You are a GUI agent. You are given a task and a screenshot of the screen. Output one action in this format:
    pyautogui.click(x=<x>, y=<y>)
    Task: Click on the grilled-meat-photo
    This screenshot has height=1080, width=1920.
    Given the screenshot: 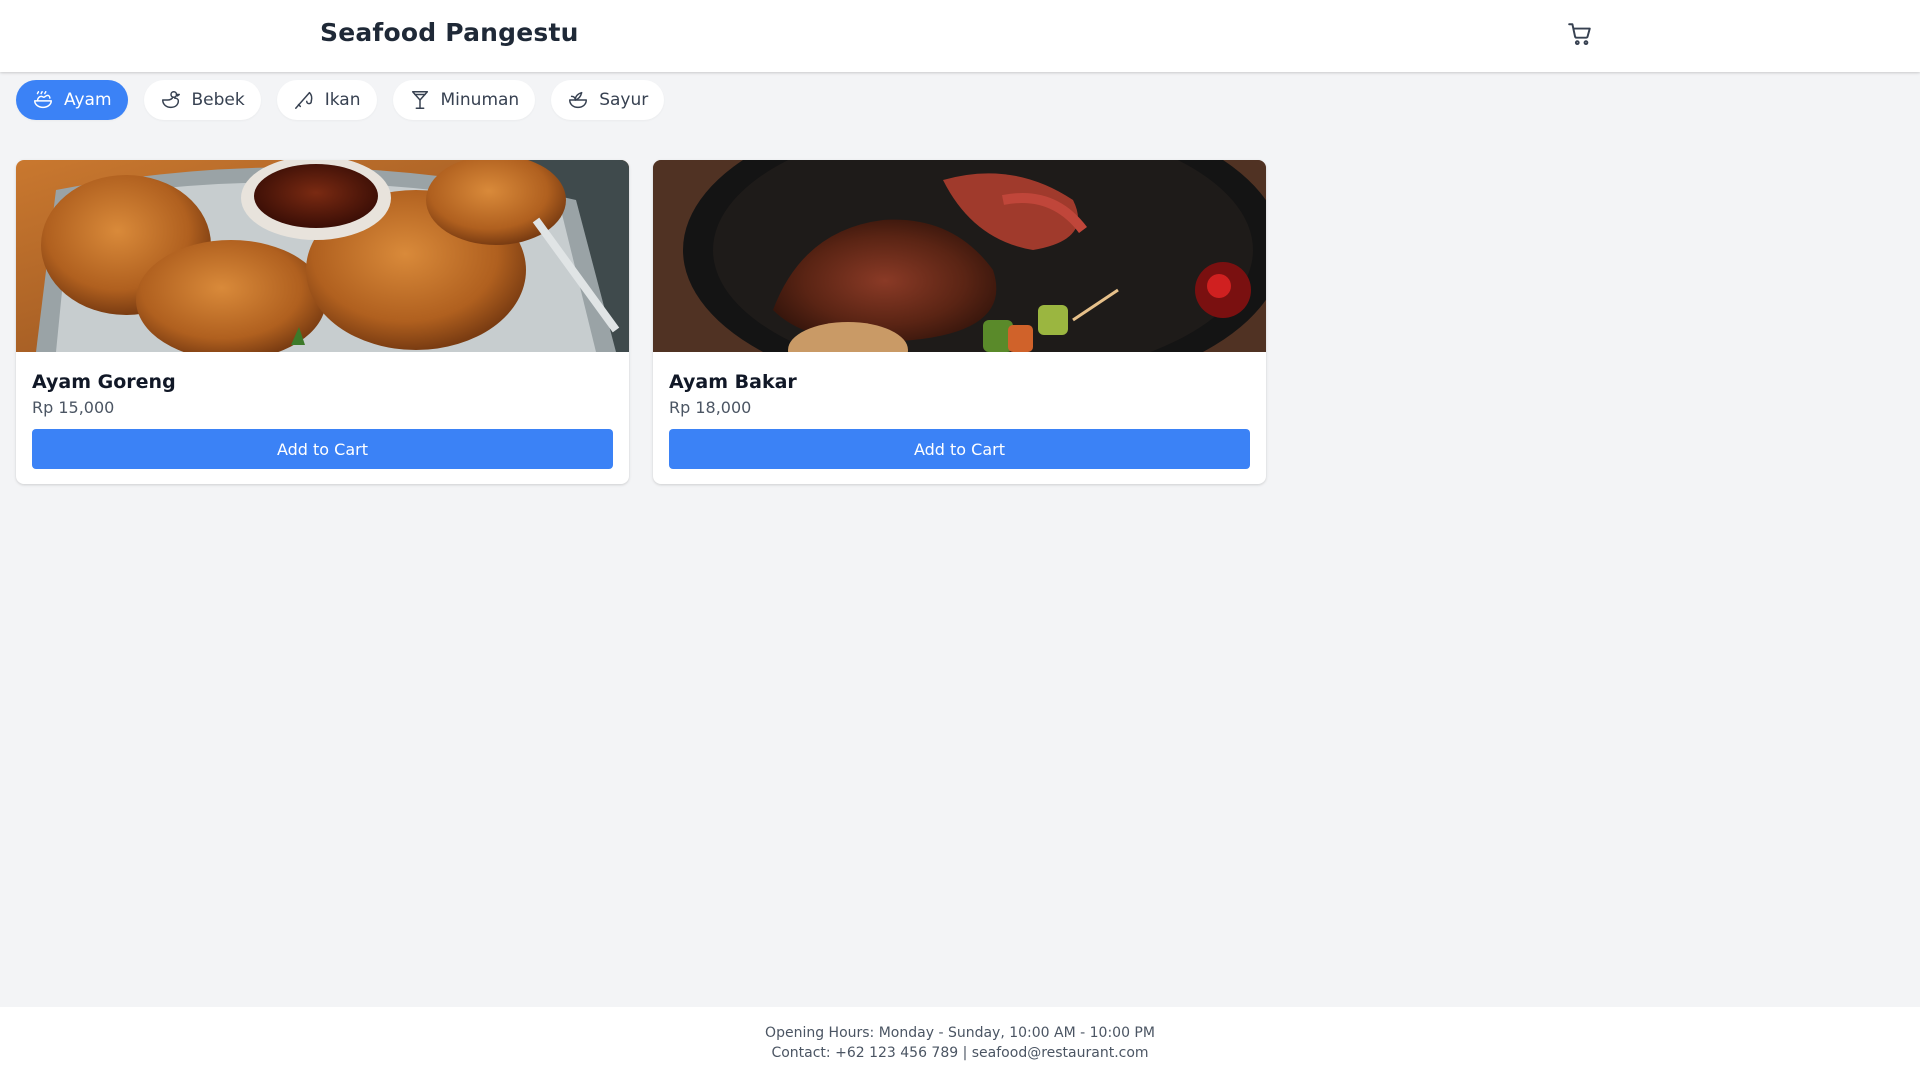 What is the action you would take?
    pyautogui.click(x=959, y=256)
    